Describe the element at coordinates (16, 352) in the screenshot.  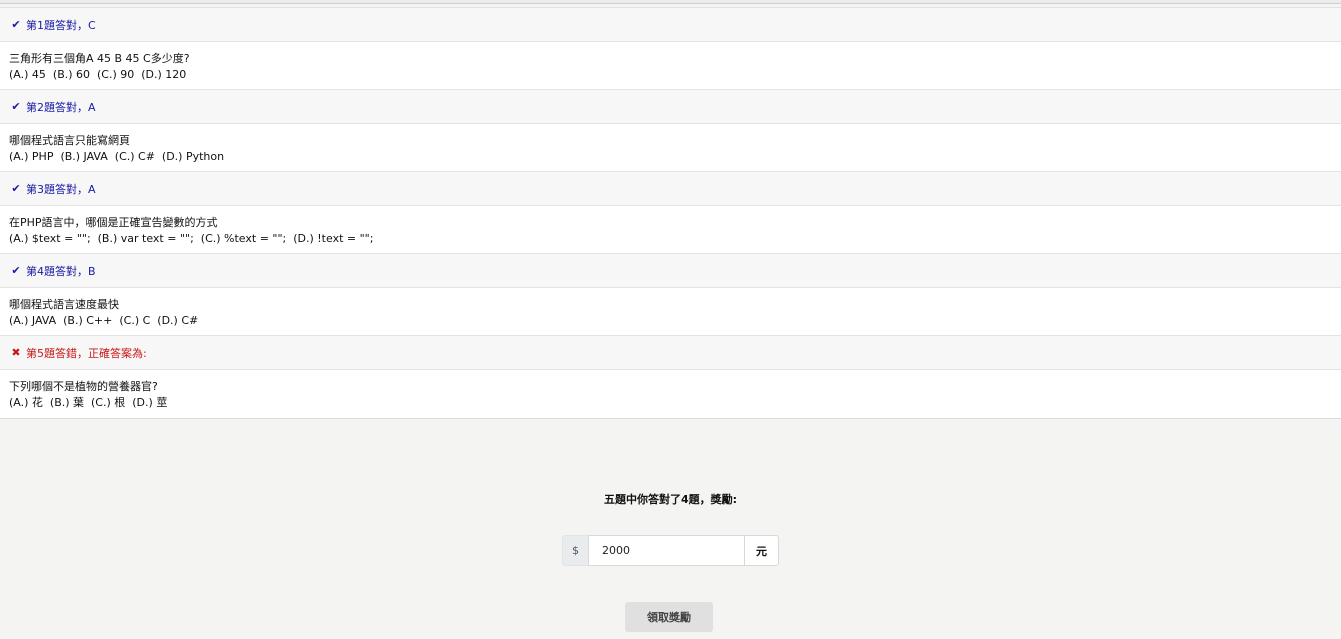
I see `cross-icon: ✖` at that location.